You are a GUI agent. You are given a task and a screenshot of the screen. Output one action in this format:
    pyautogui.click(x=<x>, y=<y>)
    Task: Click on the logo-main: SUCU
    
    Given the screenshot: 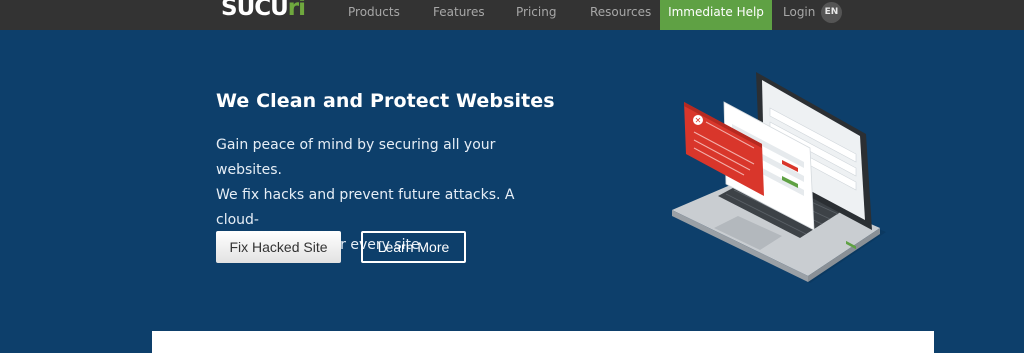 What is the action you would take?
    pyautogui.click(x=255, y=10)
    